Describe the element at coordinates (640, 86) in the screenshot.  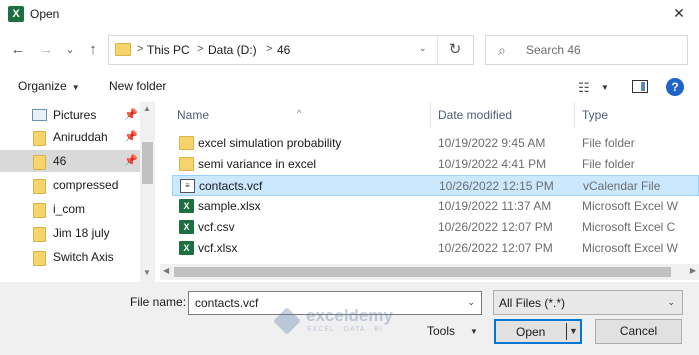
I see `preview-pane-icon` at that location.